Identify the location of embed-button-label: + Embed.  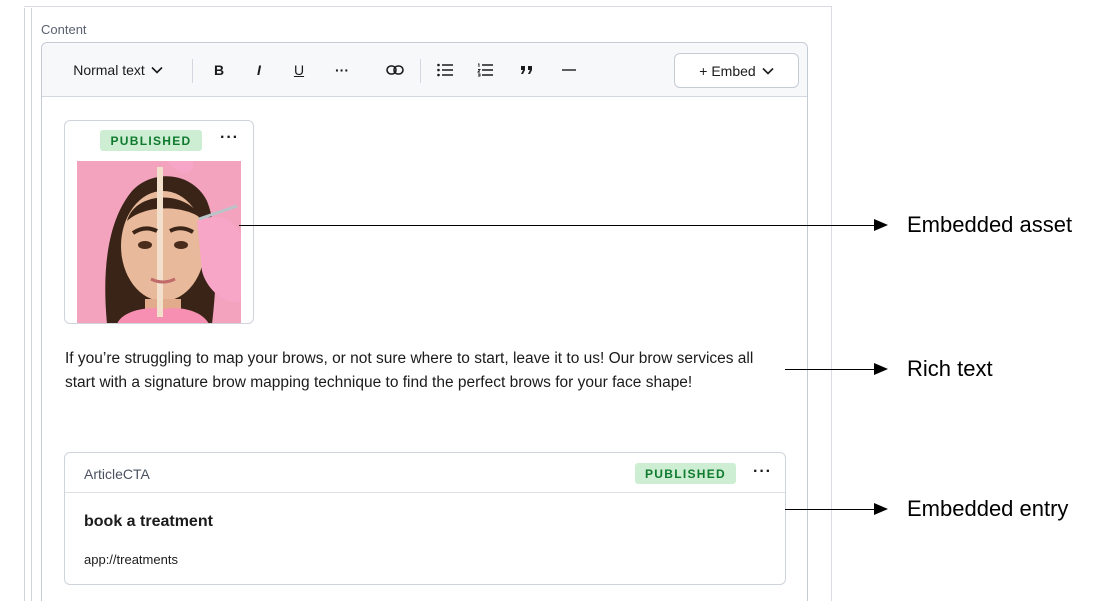
(727, 70).